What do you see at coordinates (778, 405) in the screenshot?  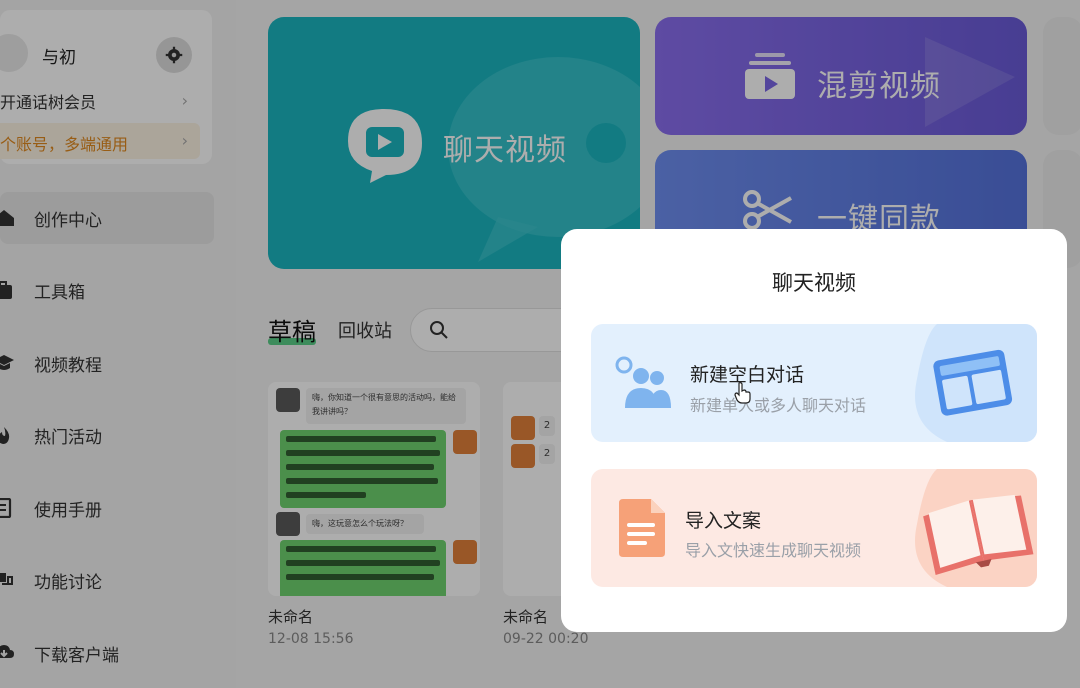 I see `option-description: 新建单人或多人聊天对话` at bounding box center [778, 405].